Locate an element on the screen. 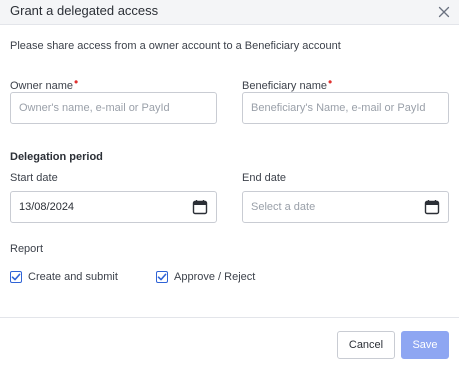 This screenshot has height=368, width=459. dialog-header: Grant a delegated access is located at coordinates (229, 12).